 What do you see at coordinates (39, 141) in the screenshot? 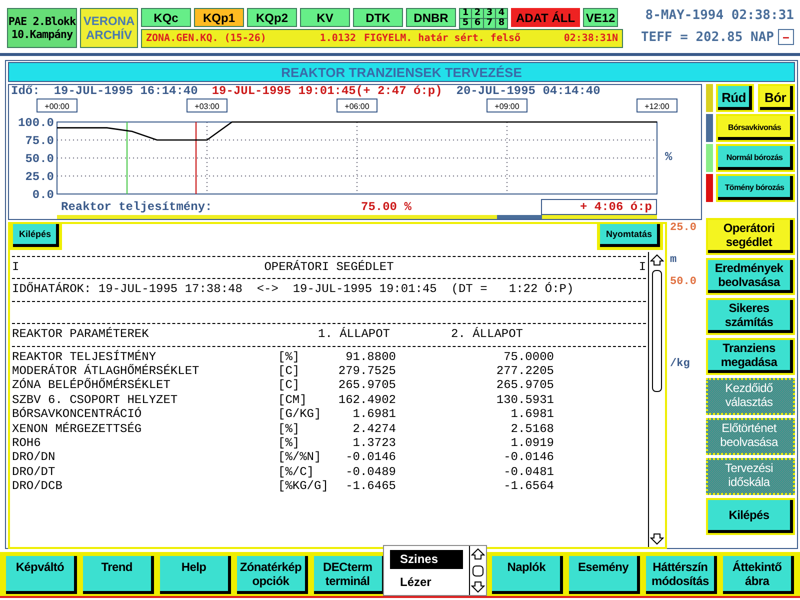
I see `y-tick-label: 75.0` at bounding box center [39, 141].